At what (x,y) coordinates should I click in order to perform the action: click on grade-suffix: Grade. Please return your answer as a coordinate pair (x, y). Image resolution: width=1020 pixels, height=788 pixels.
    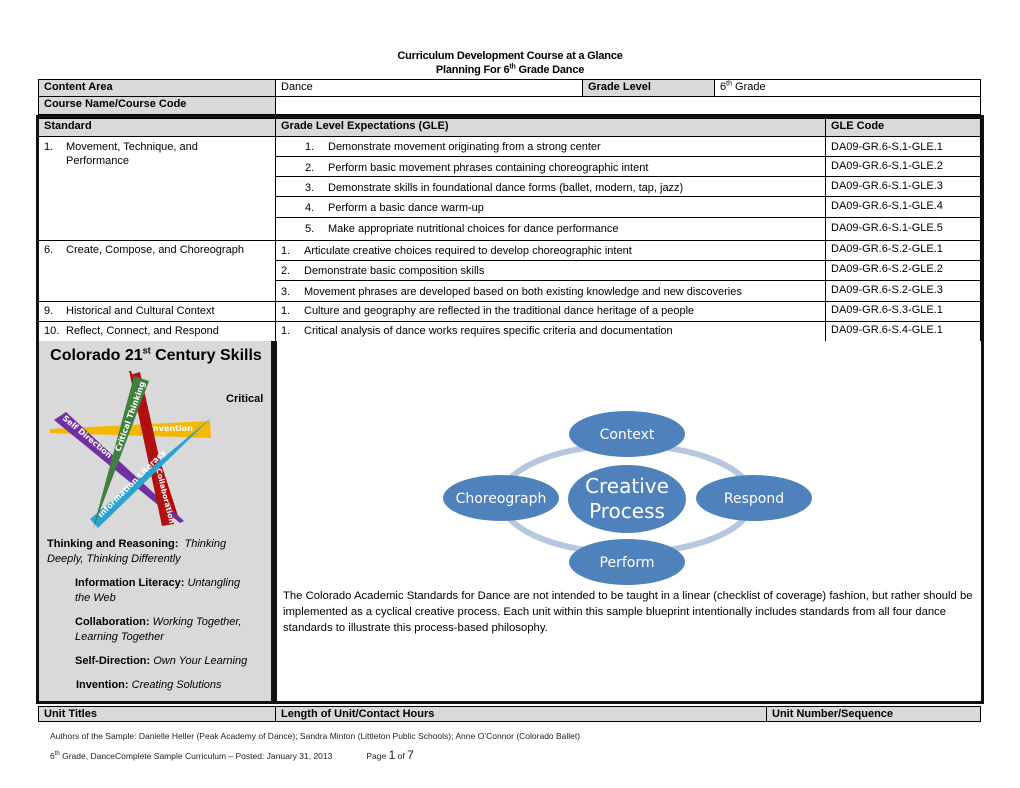
    Looking at the image, I should click on (748, 87).